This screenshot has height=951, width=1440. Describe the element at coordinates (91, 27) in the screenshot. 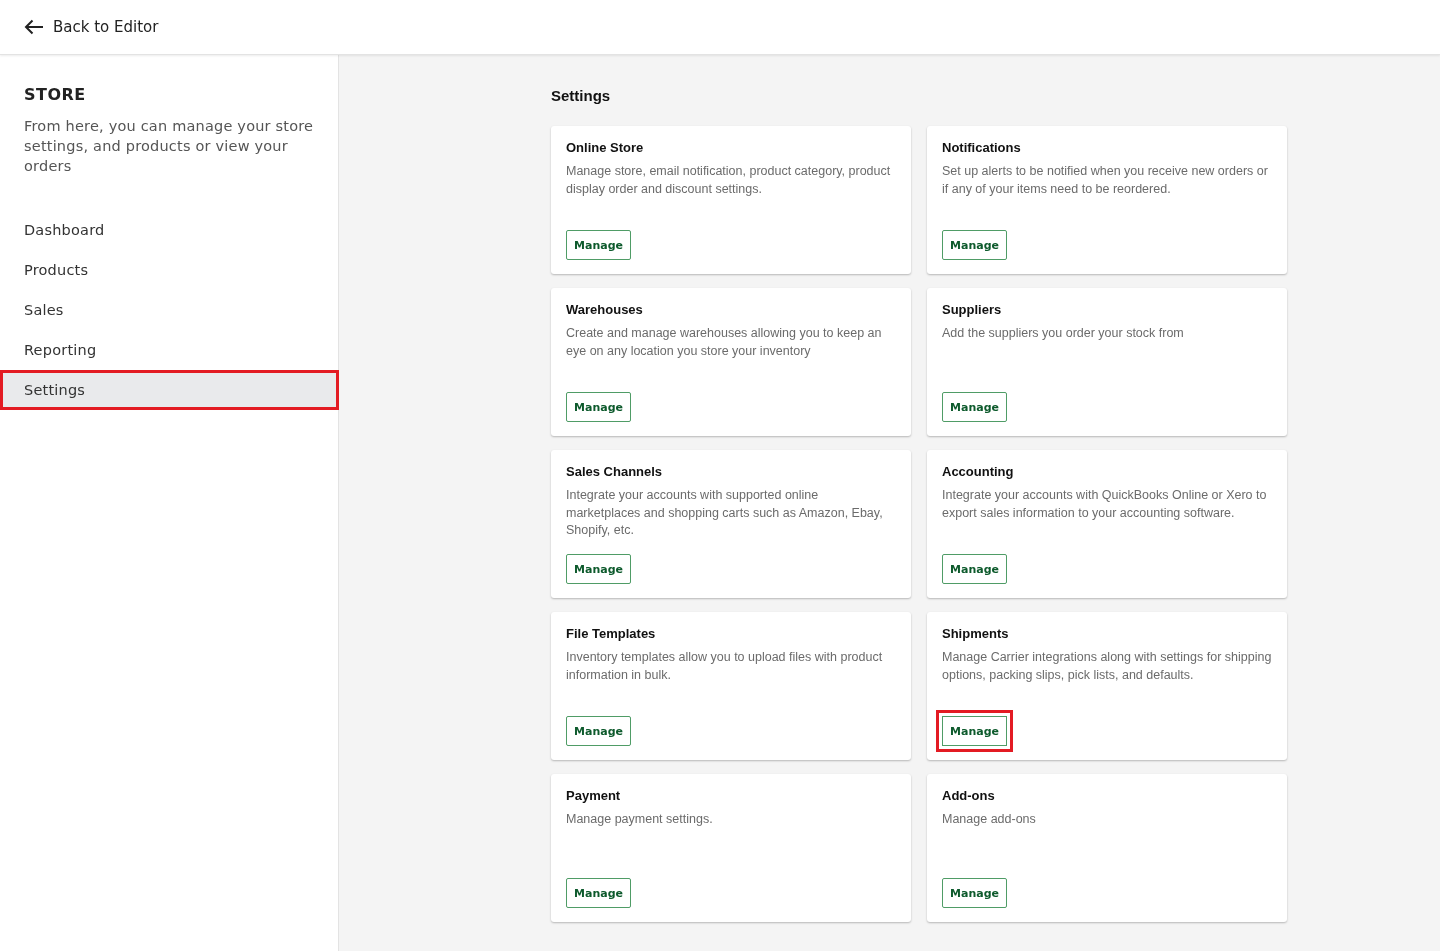

I see `back-to-editor-link: Back to Editor` at that location.